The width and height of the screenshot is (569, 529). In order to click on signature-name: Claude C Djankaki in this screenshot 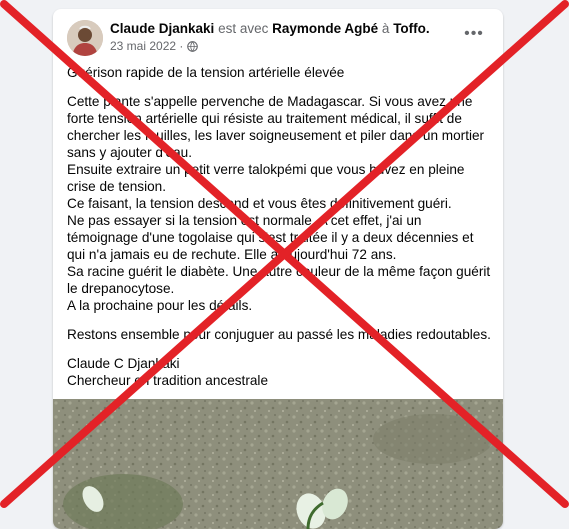, I will do `click(123, 363)`.